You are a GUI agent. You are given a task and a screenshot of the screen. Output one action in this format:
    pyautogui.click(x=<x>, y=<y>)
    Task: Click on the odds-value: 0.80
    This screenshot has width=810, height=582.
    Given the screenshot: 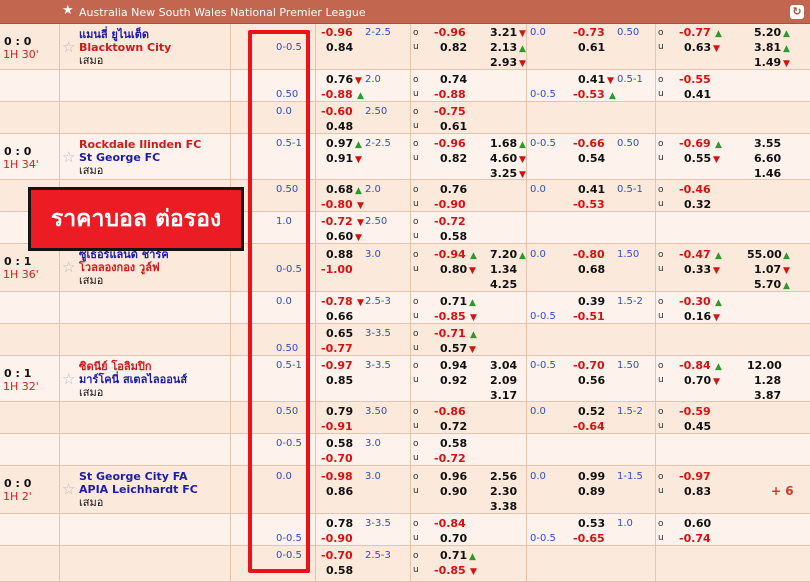 What is the action you would take?
    pyautogui.click(x=453, y=269)
    